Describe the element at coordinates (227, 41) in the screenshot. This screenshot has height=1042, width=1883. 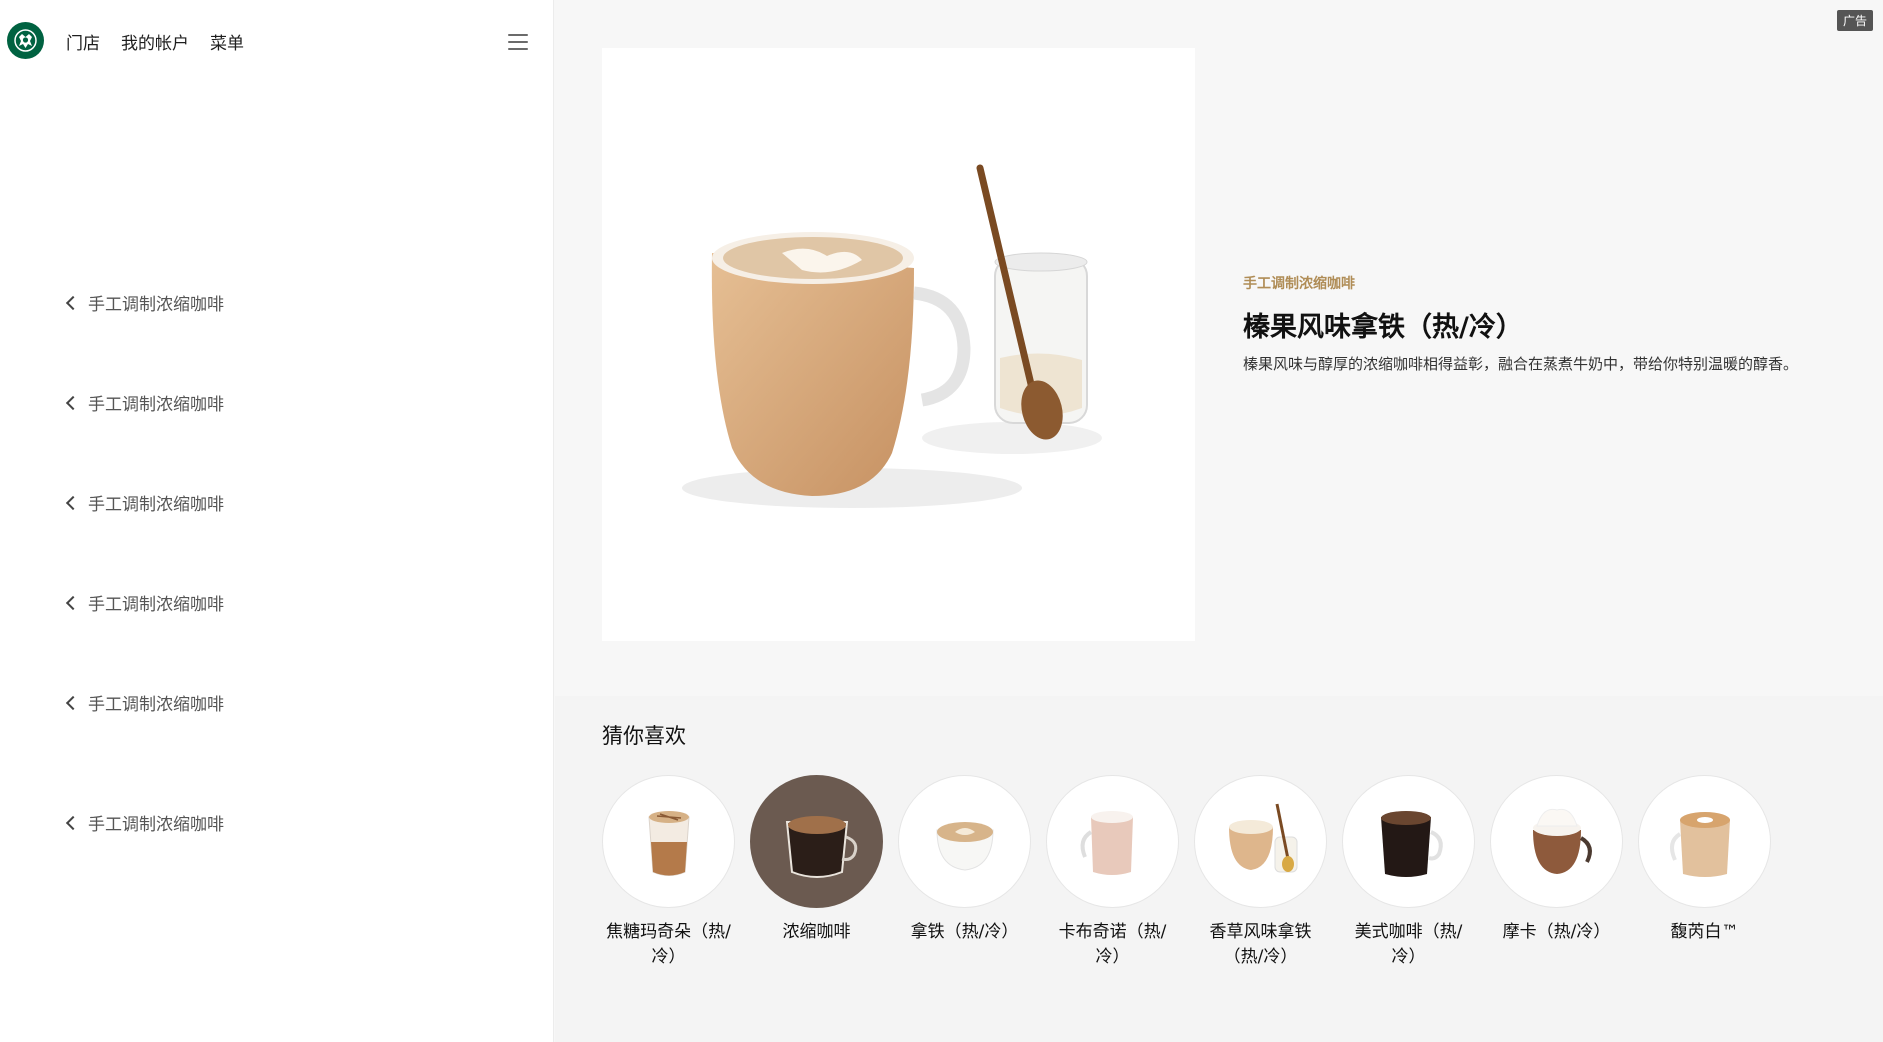
I see `nav-menu: 菜单` at that location.